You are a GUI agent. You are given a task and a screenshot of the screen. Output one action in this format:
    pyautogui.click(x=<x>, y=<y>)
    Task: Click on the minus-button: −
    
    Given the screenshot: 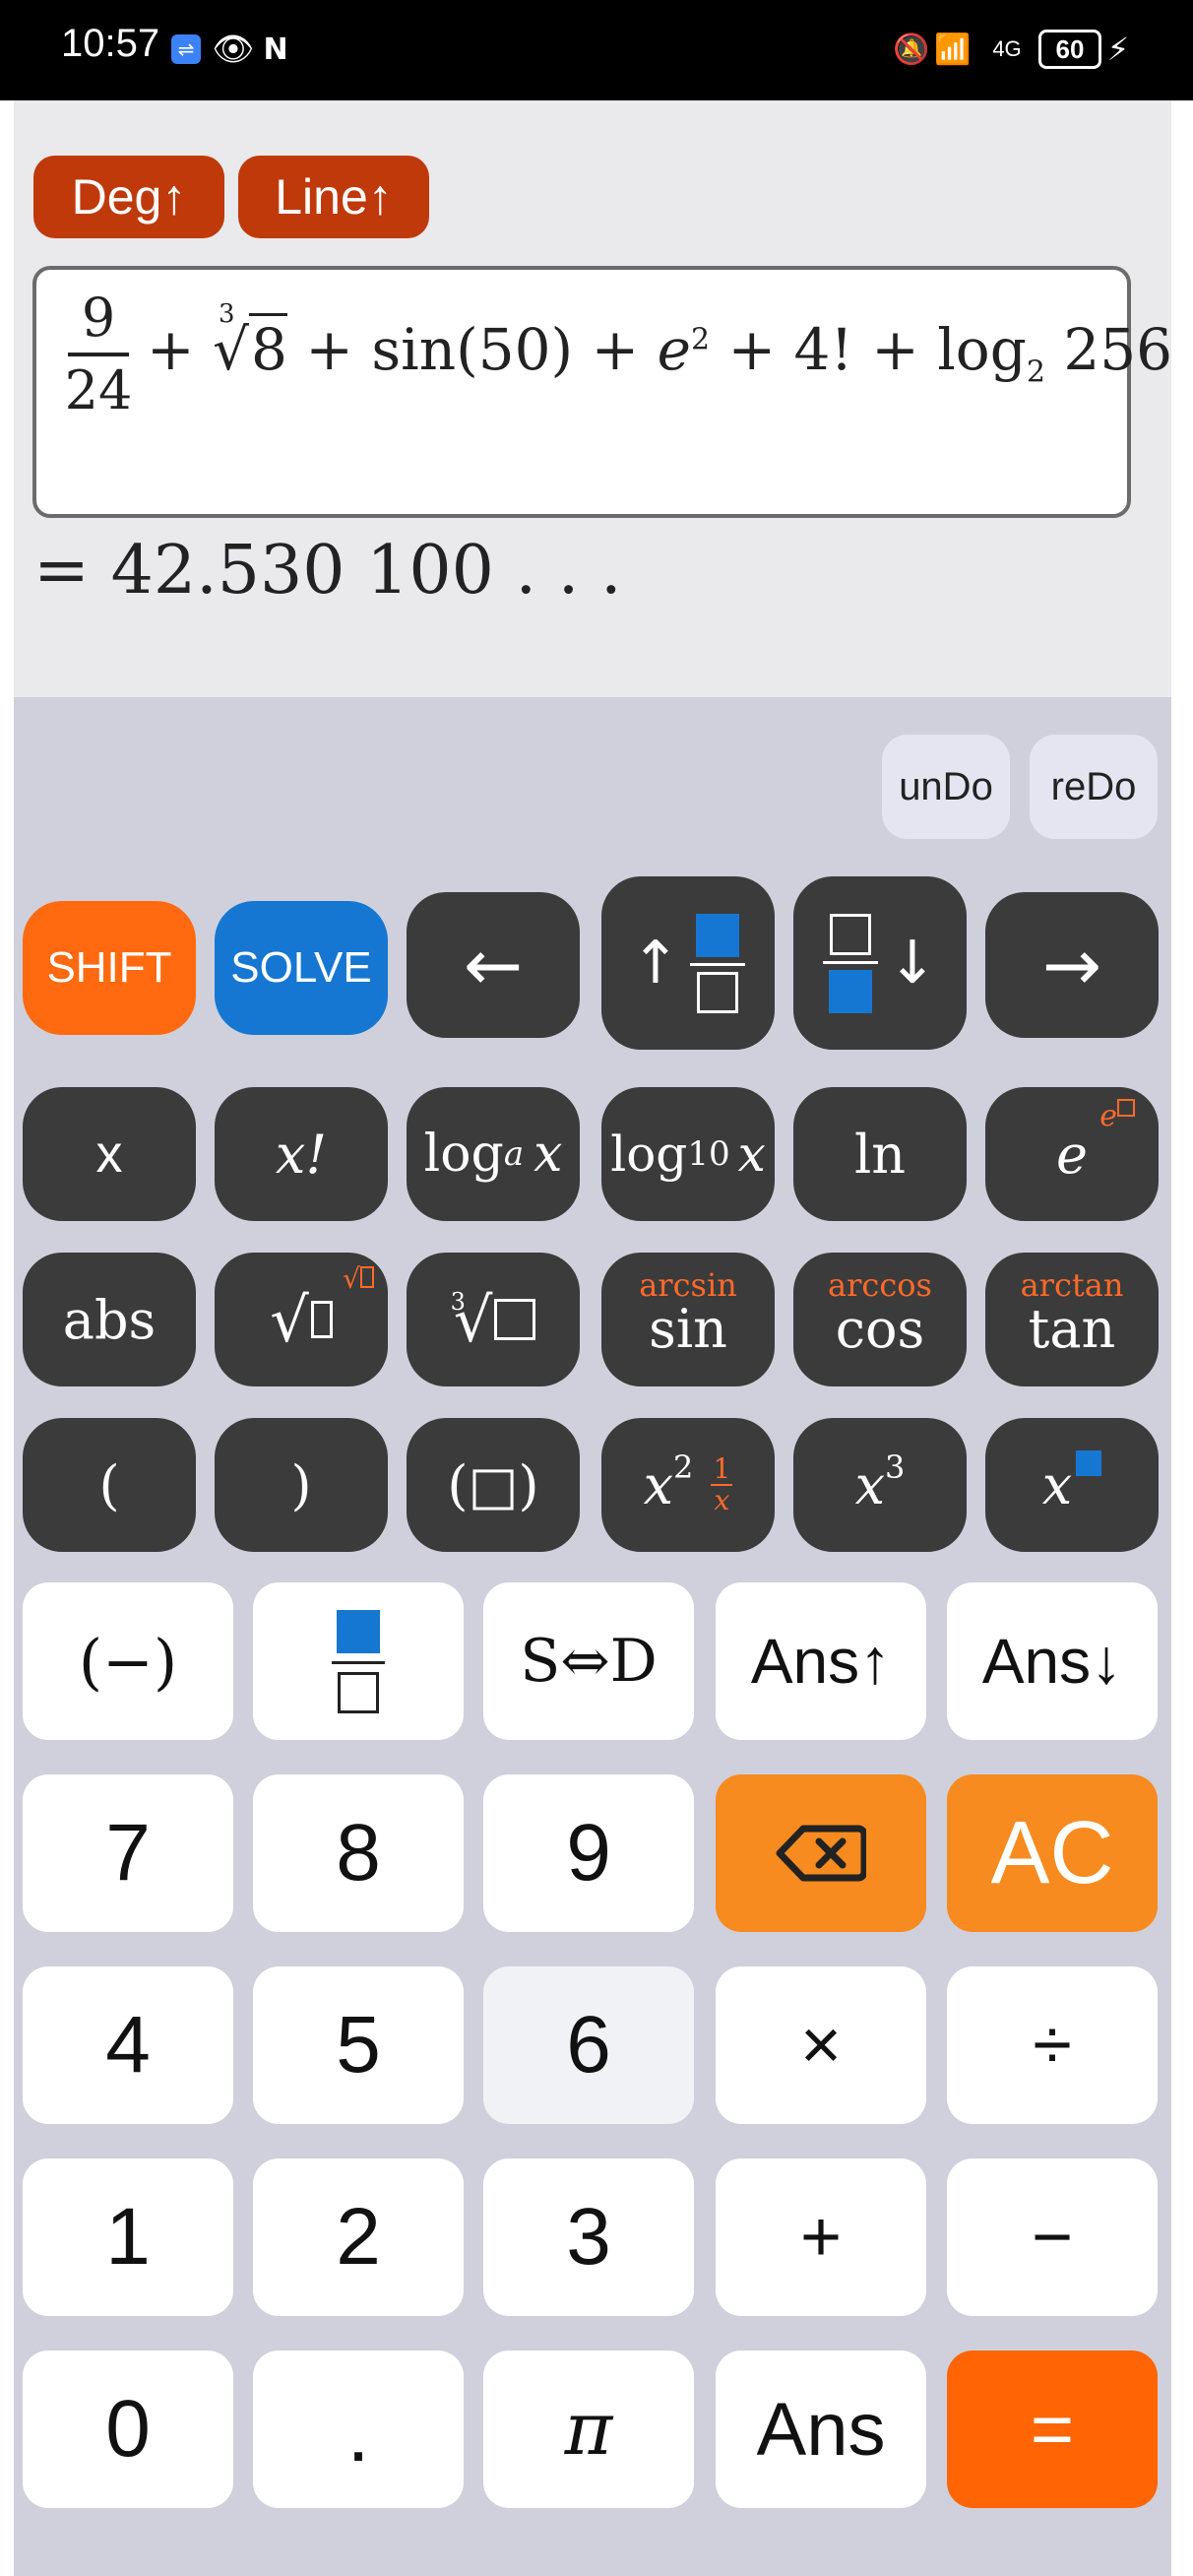 What is the action you would take?
    pyautogui.click(x=1052, y=2237)
    